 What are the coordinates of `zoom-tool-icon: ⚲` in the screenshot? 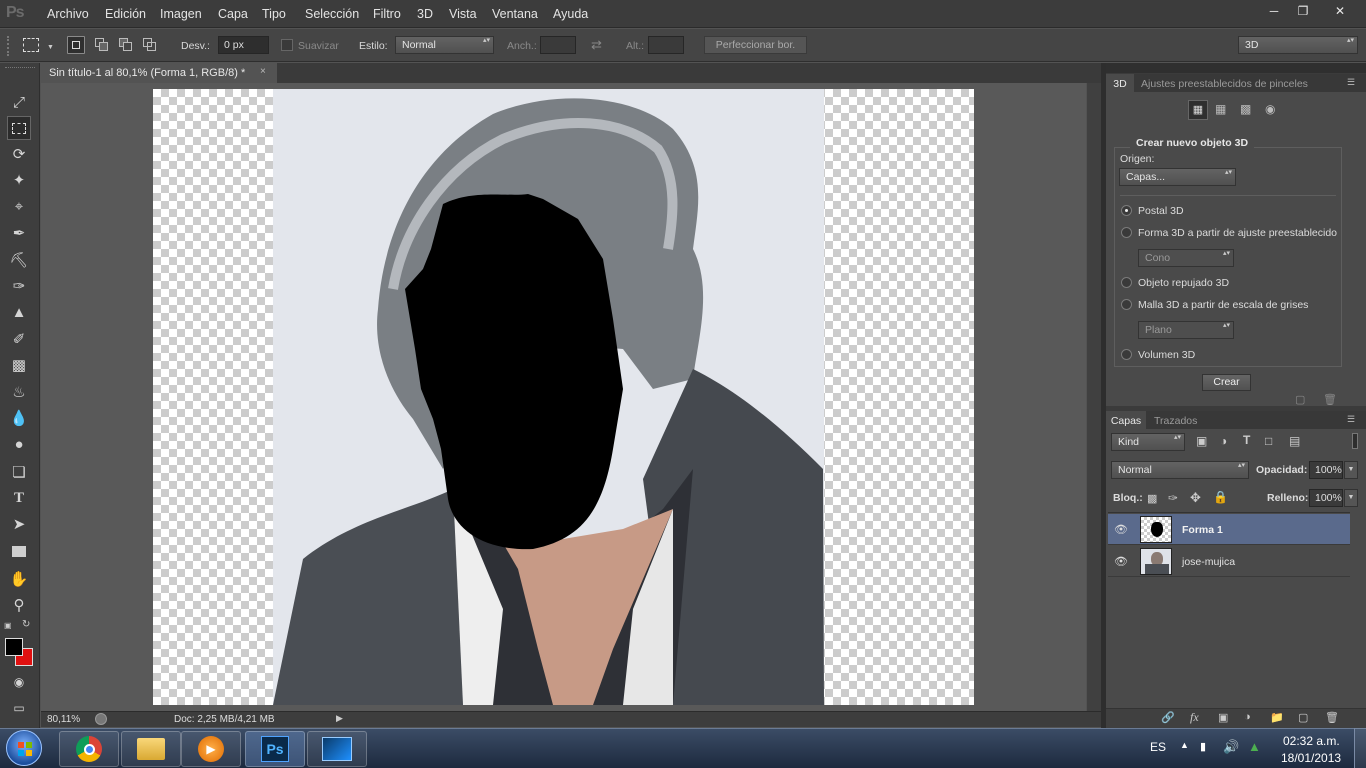 It's located at (19, 605).